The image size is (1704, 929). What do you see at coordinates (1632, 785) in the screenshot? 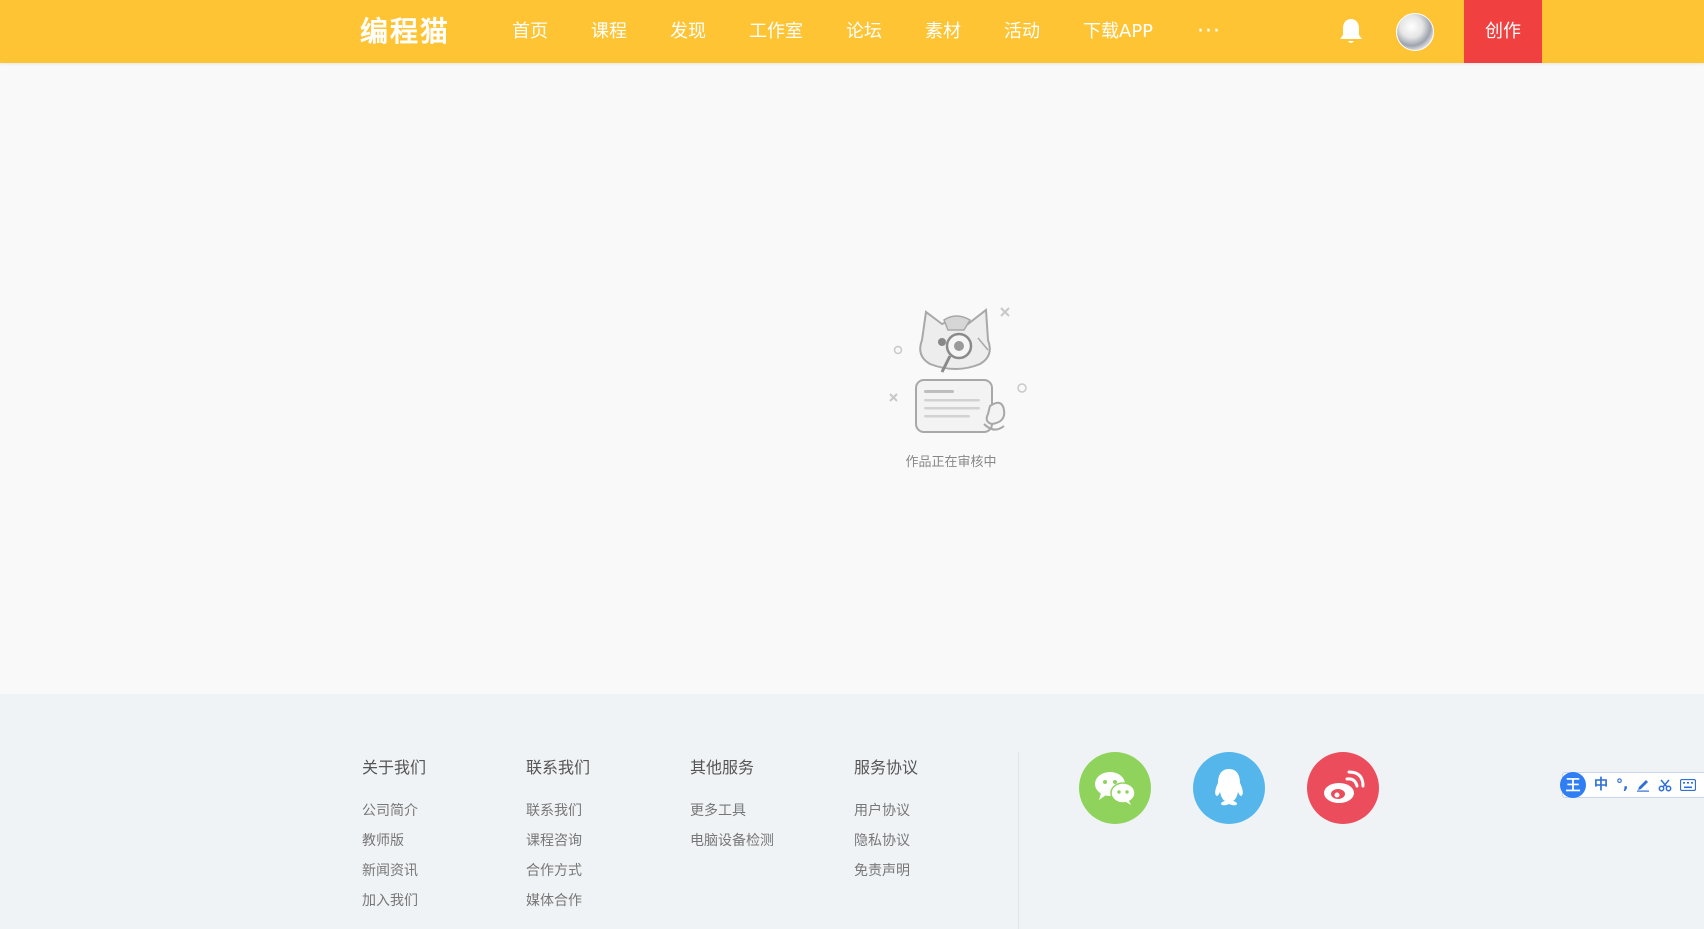
I see `ime-toolbar: 王 中 °,` at bounding box center [1632, 785].